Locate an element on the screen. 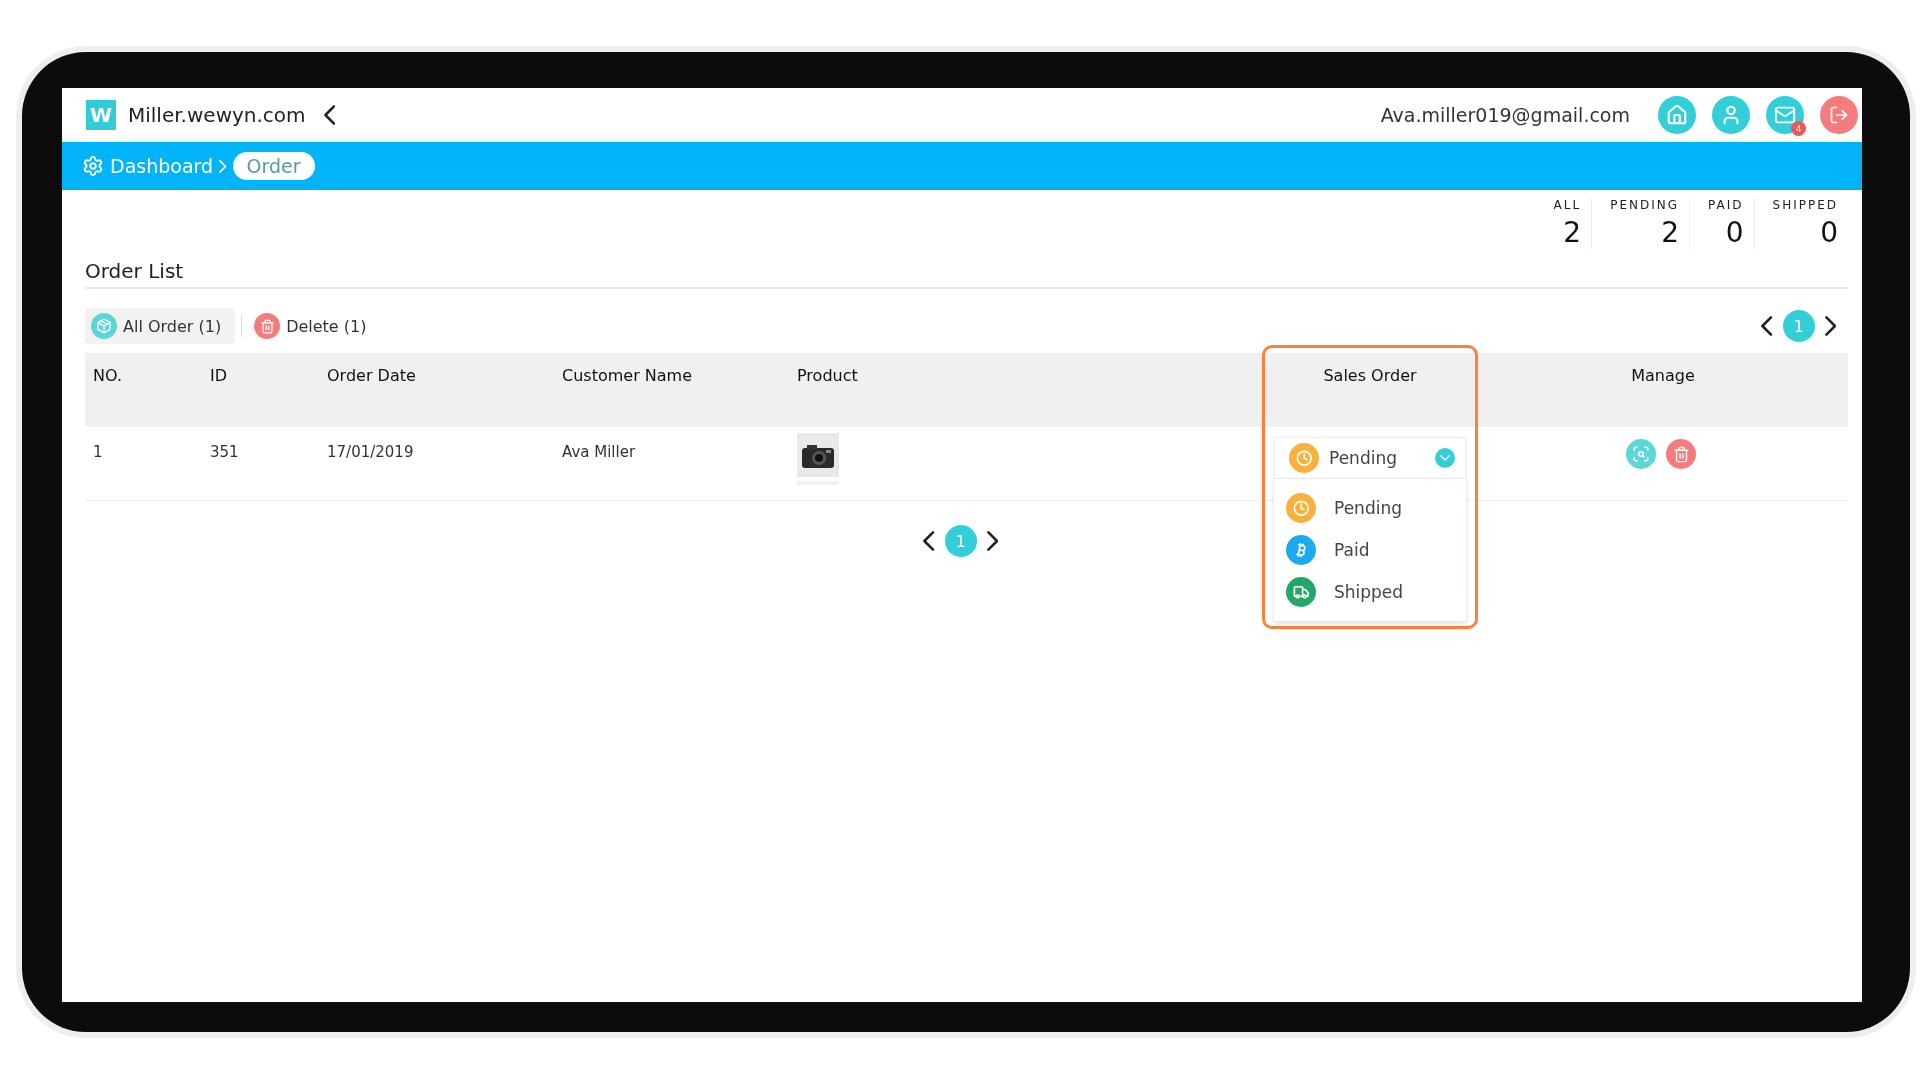  logout-button is located at coordinates (1839, 115).